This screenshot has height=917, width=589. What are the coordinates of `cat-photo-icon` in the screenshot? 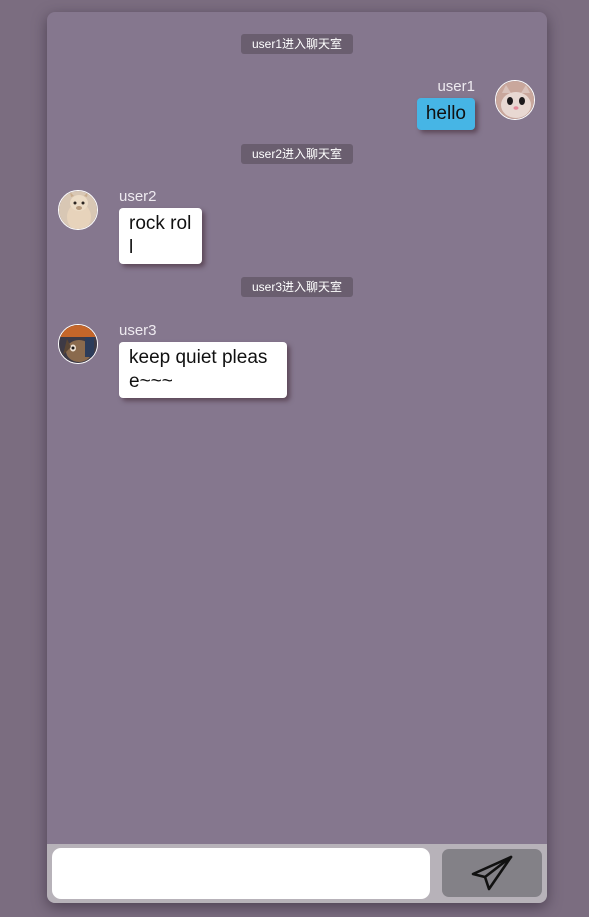 It's located at (515, 100).